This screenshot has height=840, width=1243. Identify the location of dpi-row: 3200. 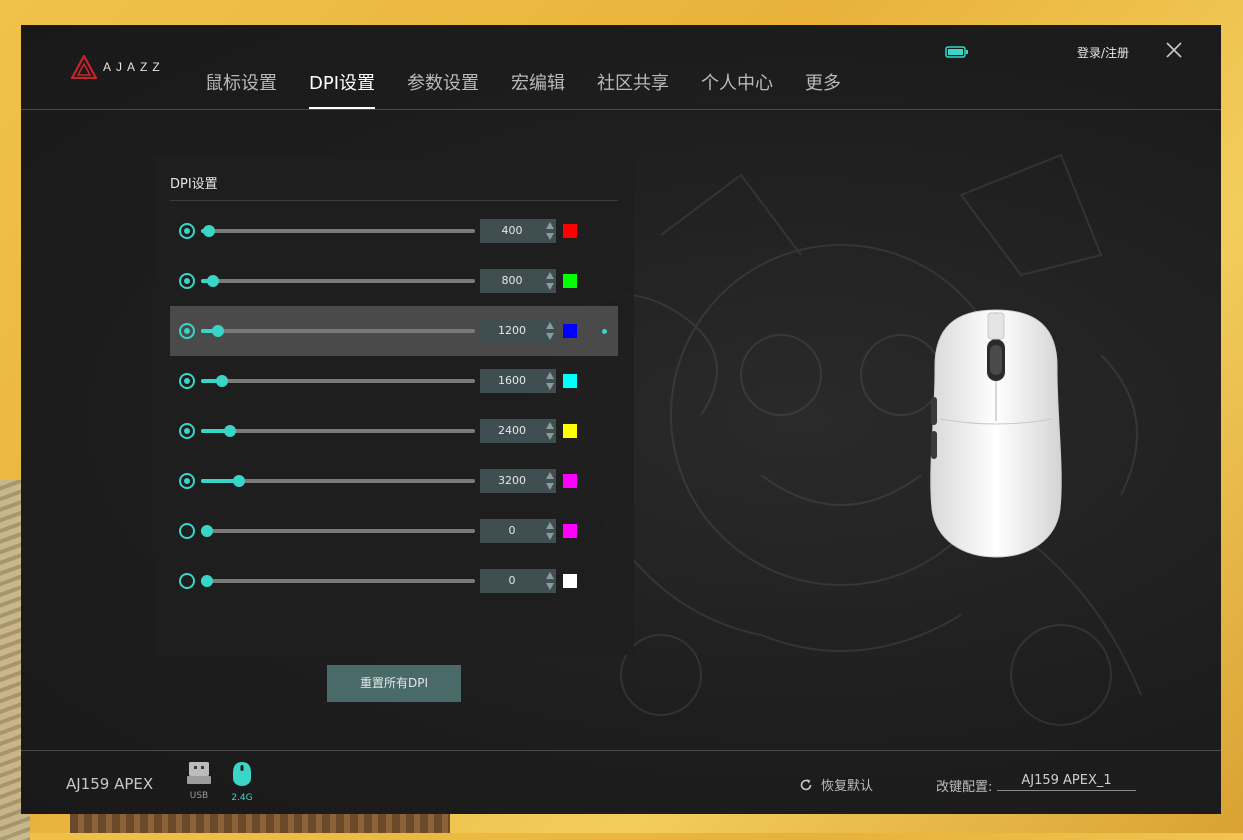
(394, 481).